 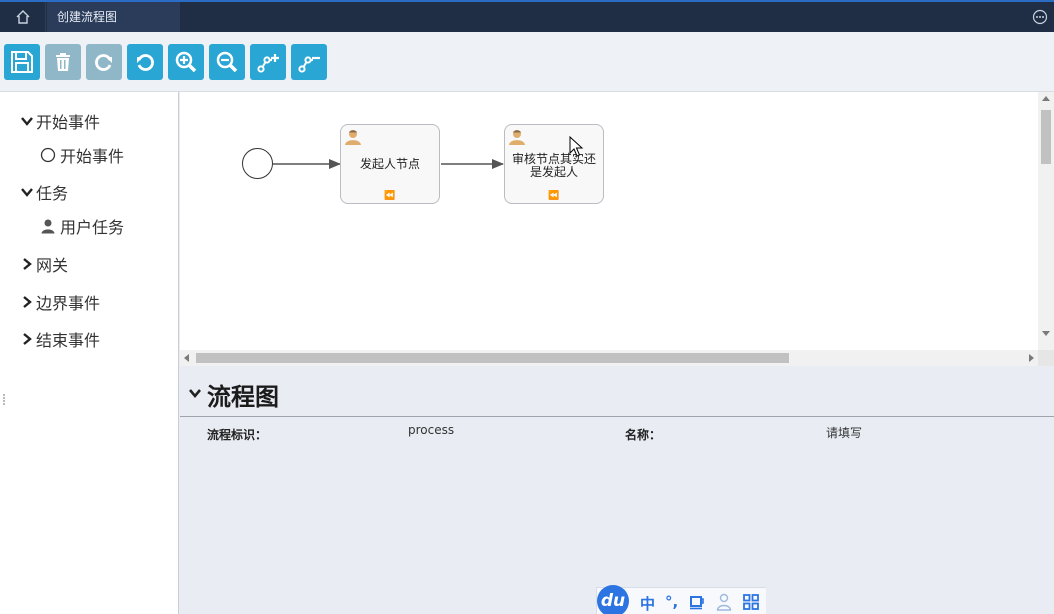 I want to click on home-icon, so click(x=22, y=17).